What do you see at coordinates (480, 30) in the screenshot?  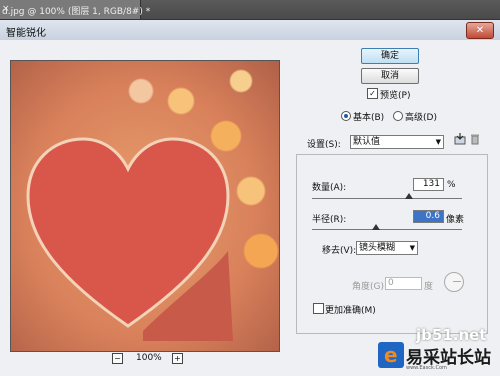 I see `close-dialog-button: ✕` at bounding box center [480, 30].